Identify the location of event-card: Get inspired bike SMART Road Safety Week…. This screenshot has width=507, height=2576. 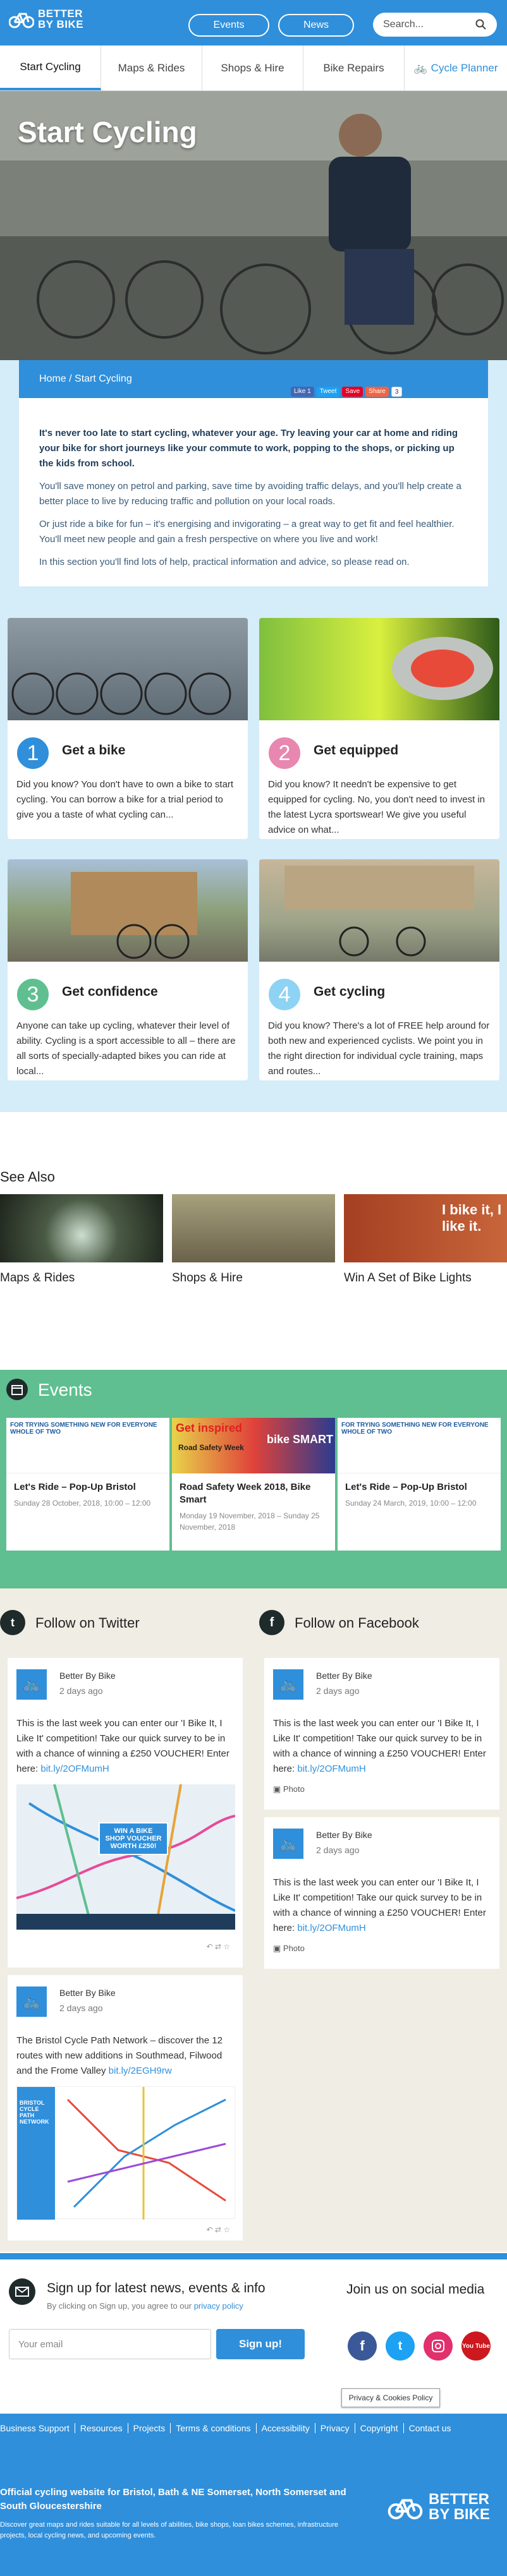
(253, 1484).